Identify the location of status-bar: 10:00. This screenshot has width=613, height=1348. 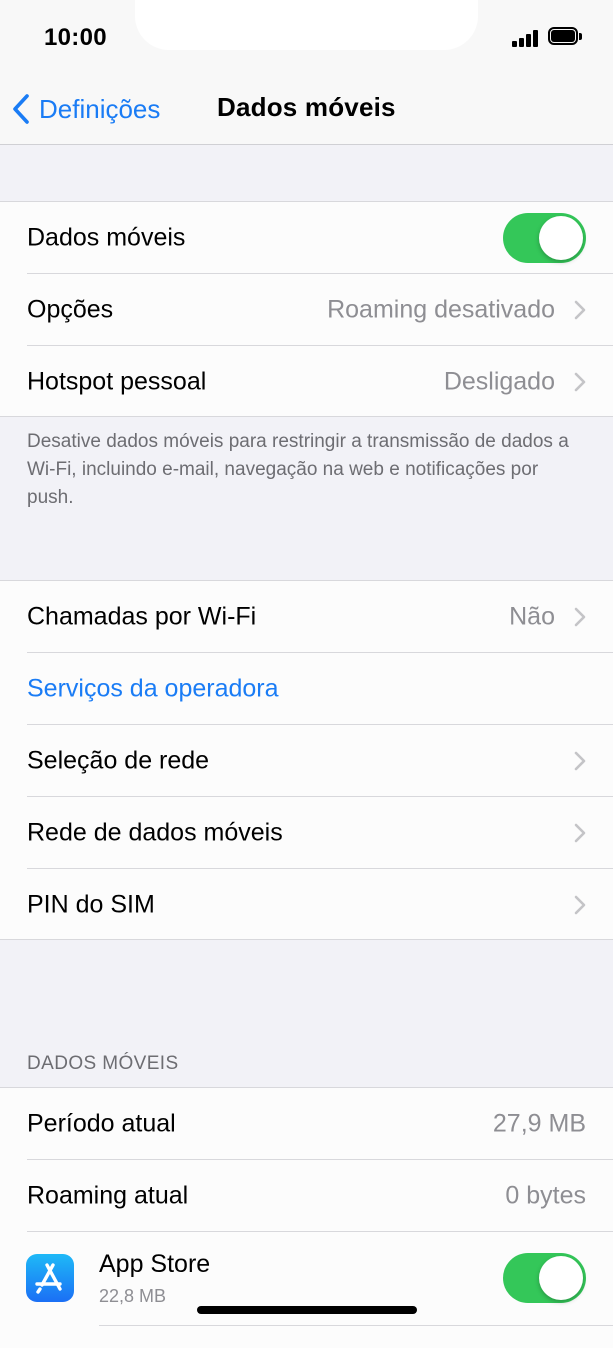
(306, 38).